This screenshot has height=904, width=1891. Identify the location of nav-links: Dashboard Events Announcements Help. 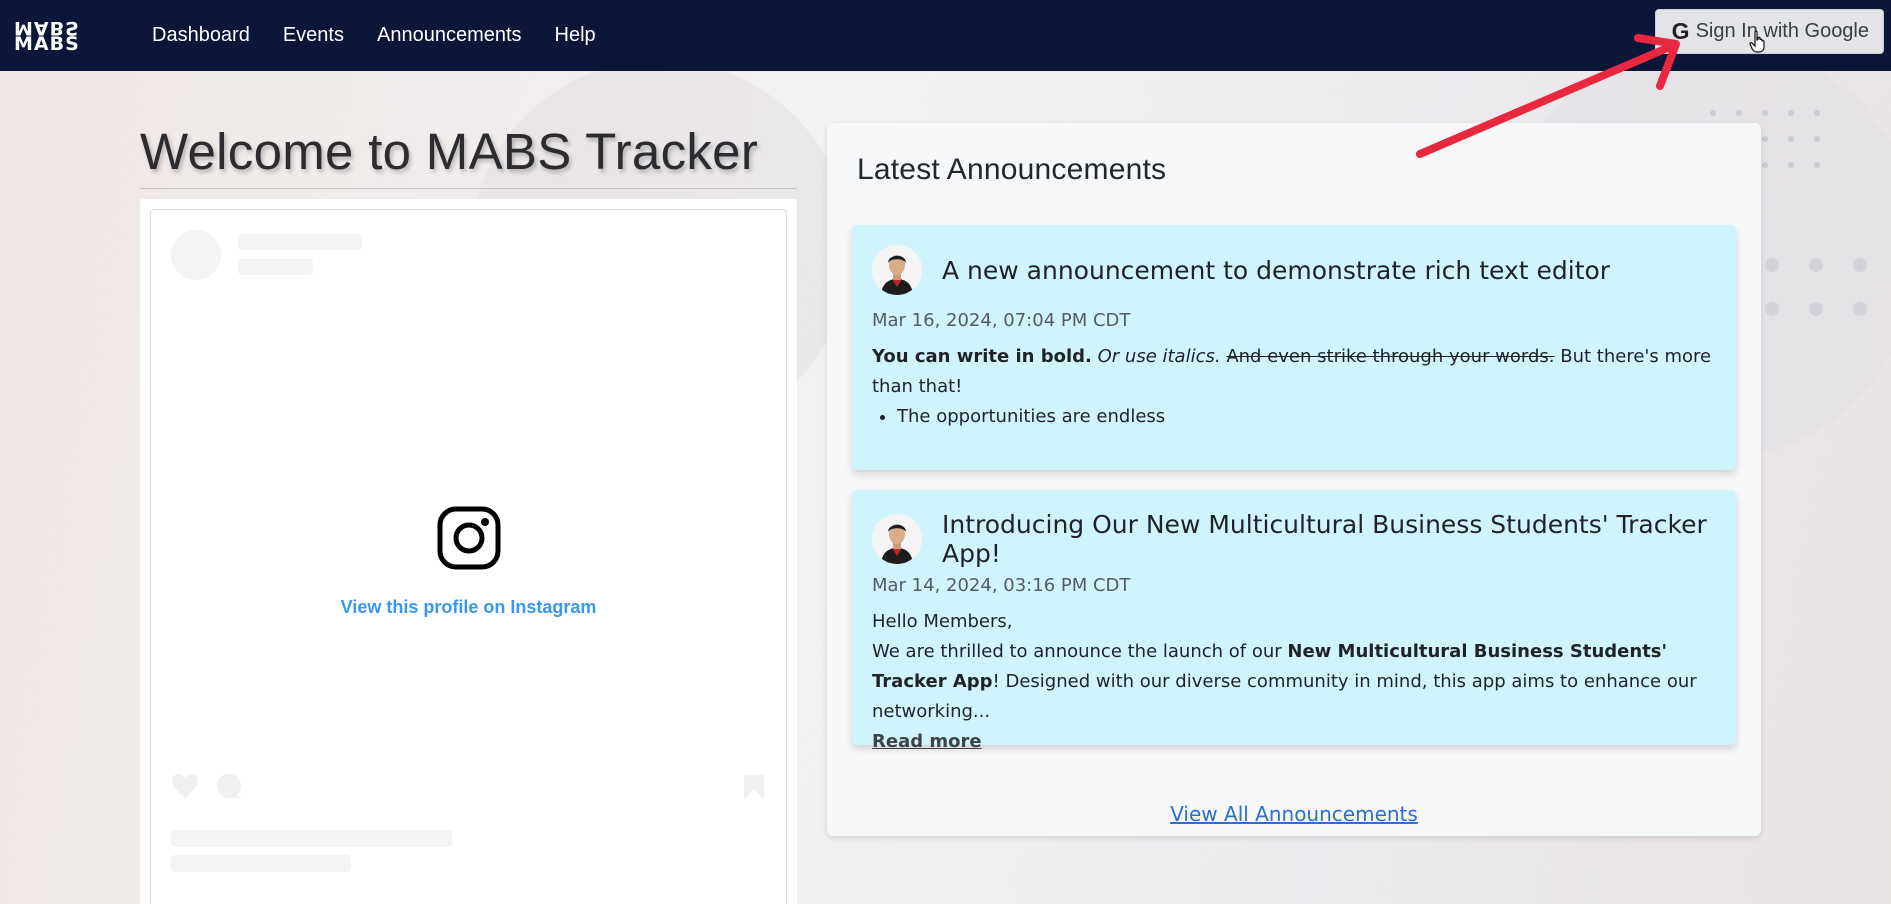
(390, 35).